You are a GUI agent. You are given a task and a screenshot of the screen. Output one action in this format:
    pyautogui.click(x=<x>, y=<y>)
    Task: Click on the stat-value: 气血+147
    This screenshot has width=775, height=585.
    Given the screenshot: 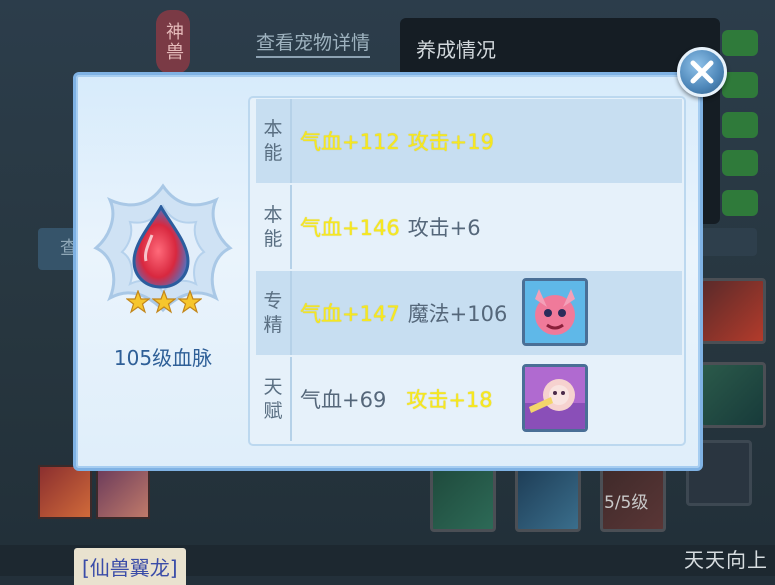 What is the action you would take?
    pyautogui.click(x=350, y=314)
    